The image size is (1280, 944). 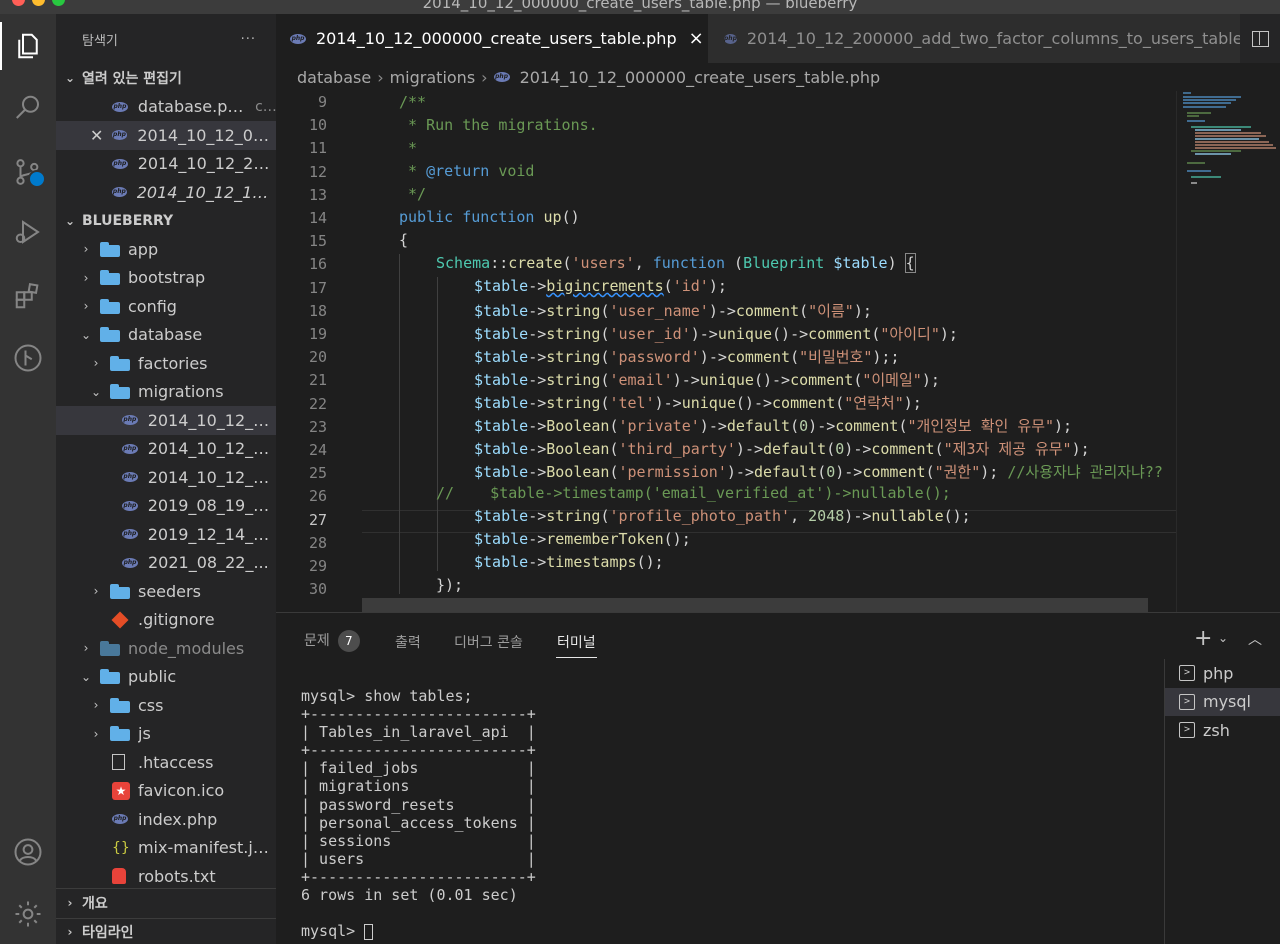 What do you see at coordinates (28, 232) in the screenshot?
I see `run-debug-icon` at bounding box center [28, 232].